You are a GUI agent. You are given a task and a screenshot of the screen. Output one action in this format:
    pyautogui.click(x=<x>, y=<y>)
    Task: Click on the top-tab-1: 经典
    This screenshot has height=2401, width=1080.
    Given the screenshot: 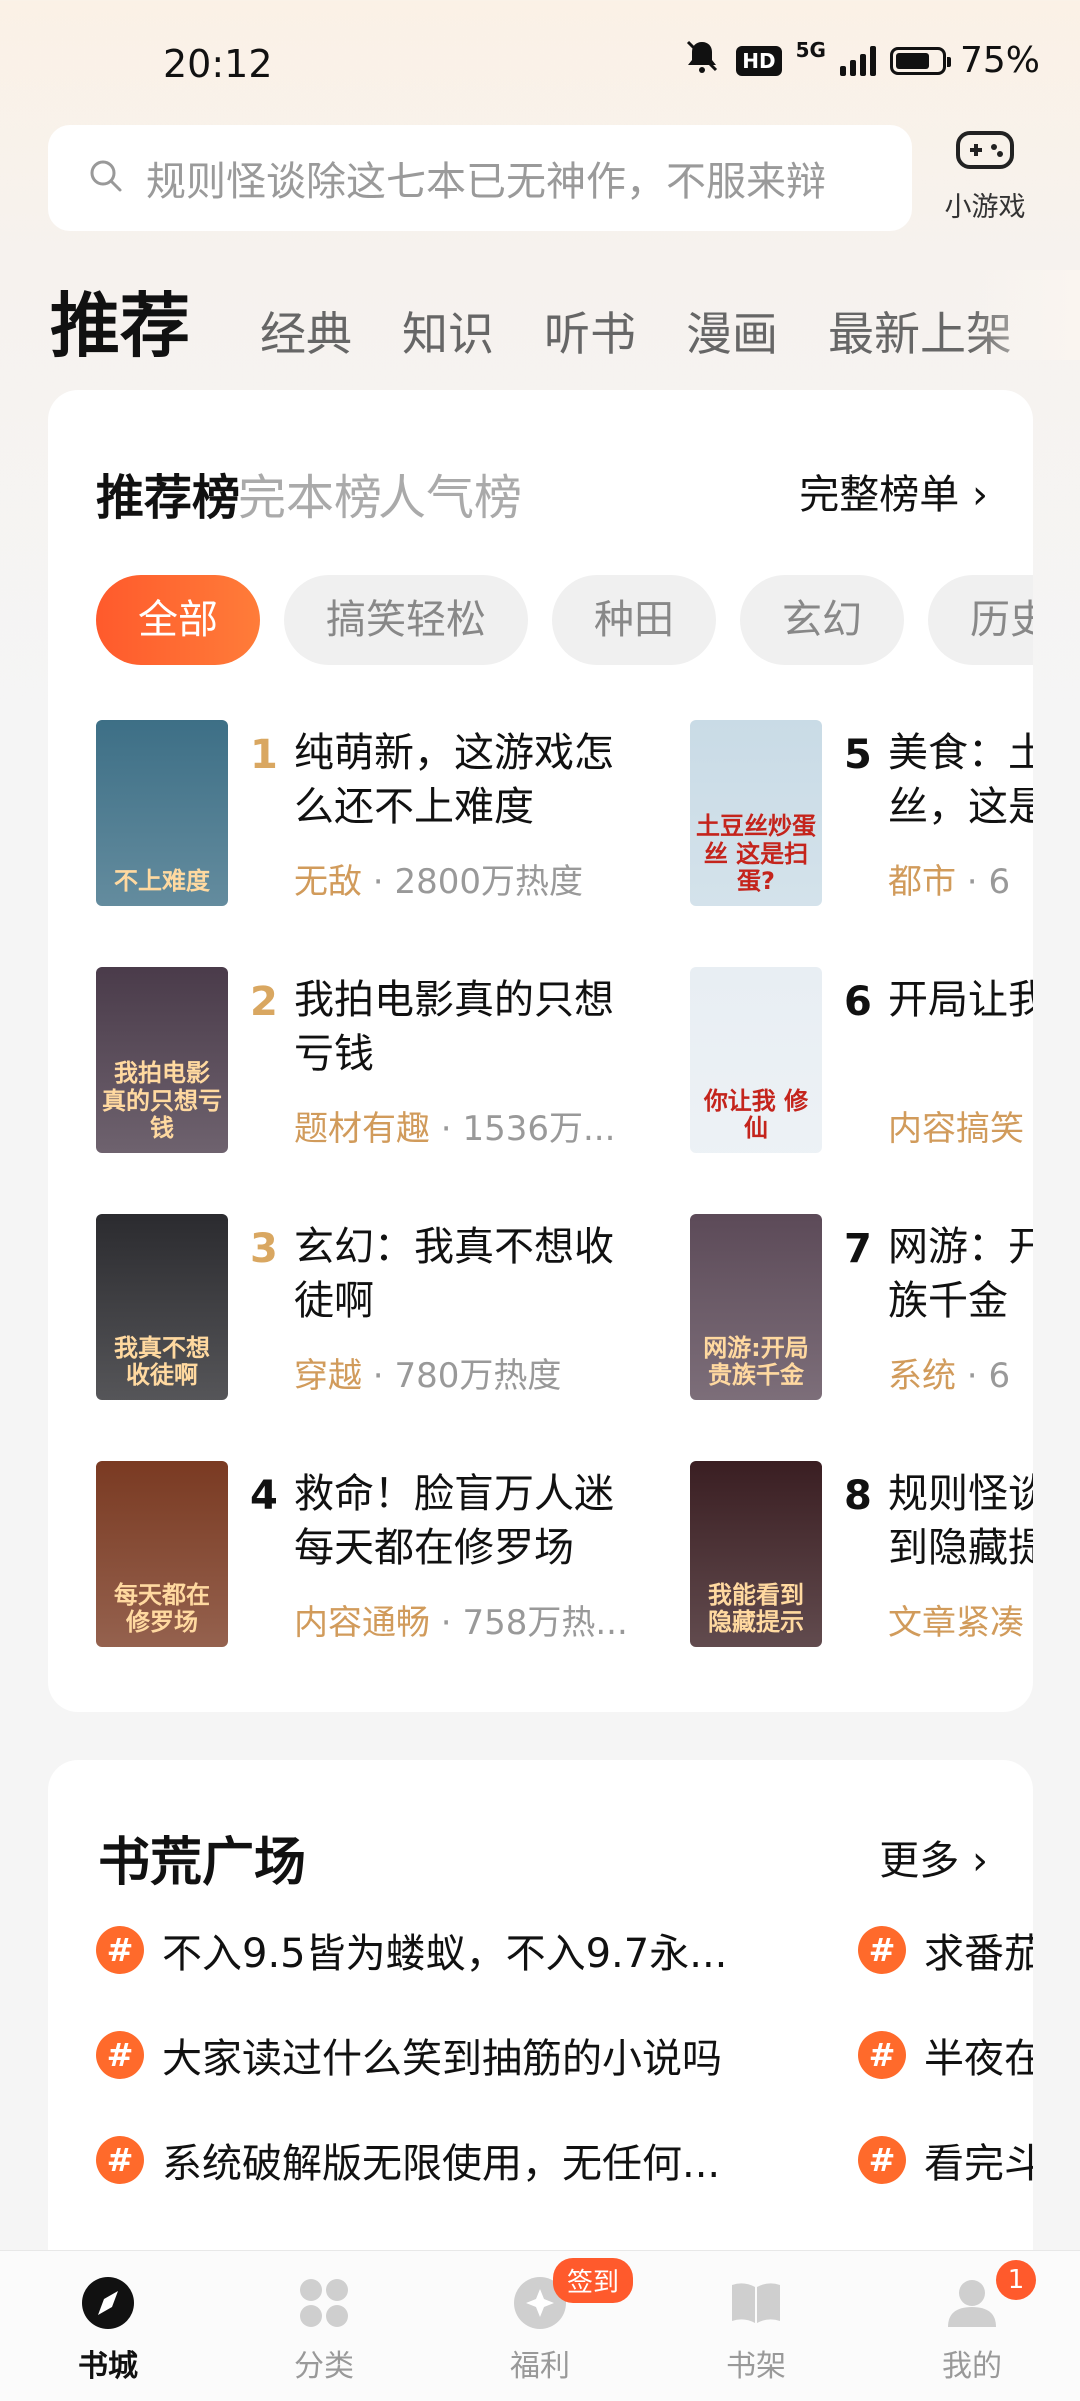 What is the action you would take?
    pyautogui.click(x=306, y=329)
    